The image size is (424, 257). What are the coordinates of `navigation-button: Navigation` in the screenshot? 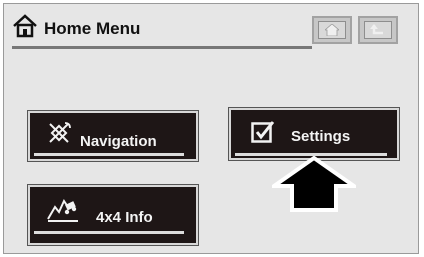 It's located at (113, 136).